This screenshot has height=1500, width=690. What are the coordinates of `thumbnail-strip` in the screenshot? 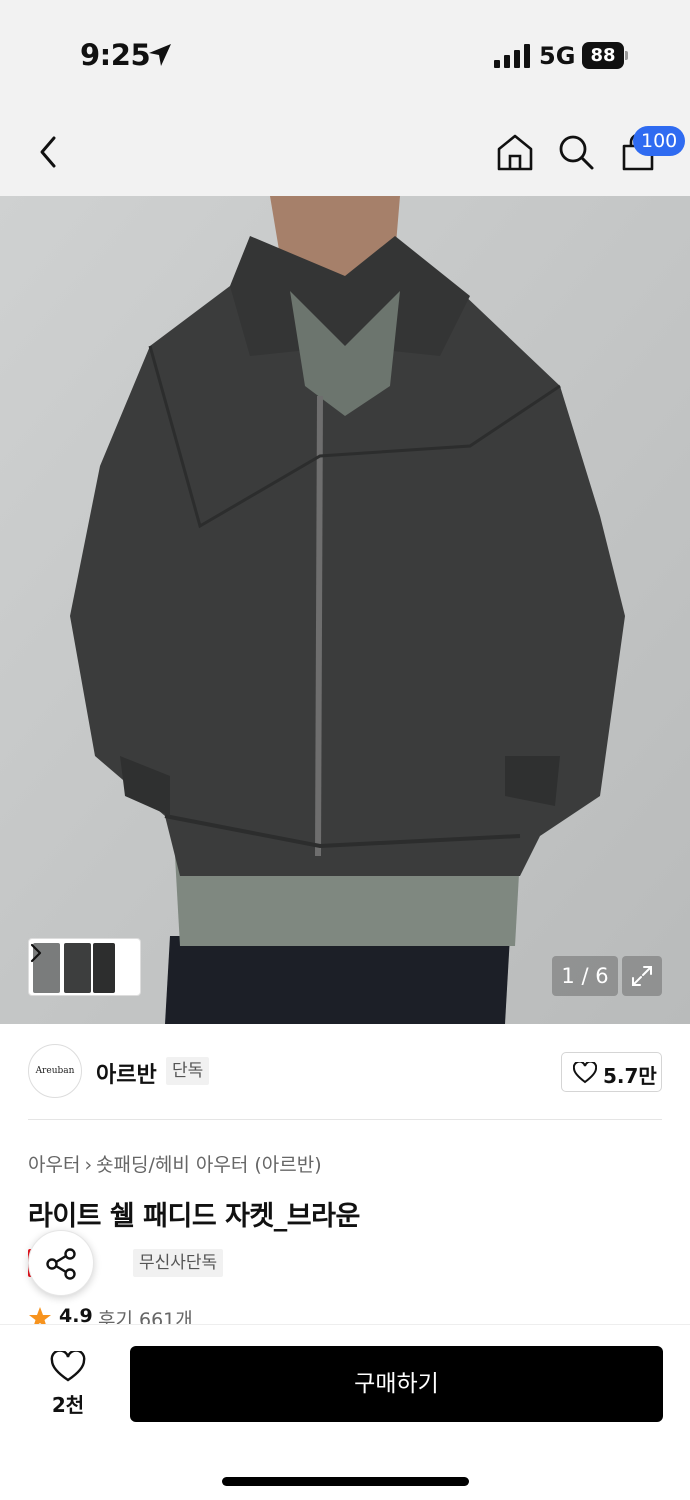 It's located at (84, 967).